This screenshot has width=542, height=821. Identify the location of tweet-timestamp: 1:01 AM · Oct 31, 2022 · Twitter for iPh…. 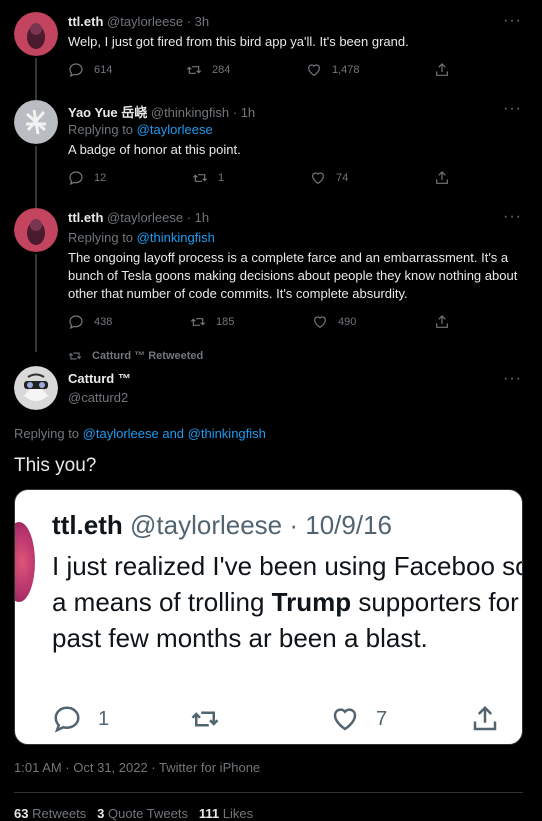
(137, 767).